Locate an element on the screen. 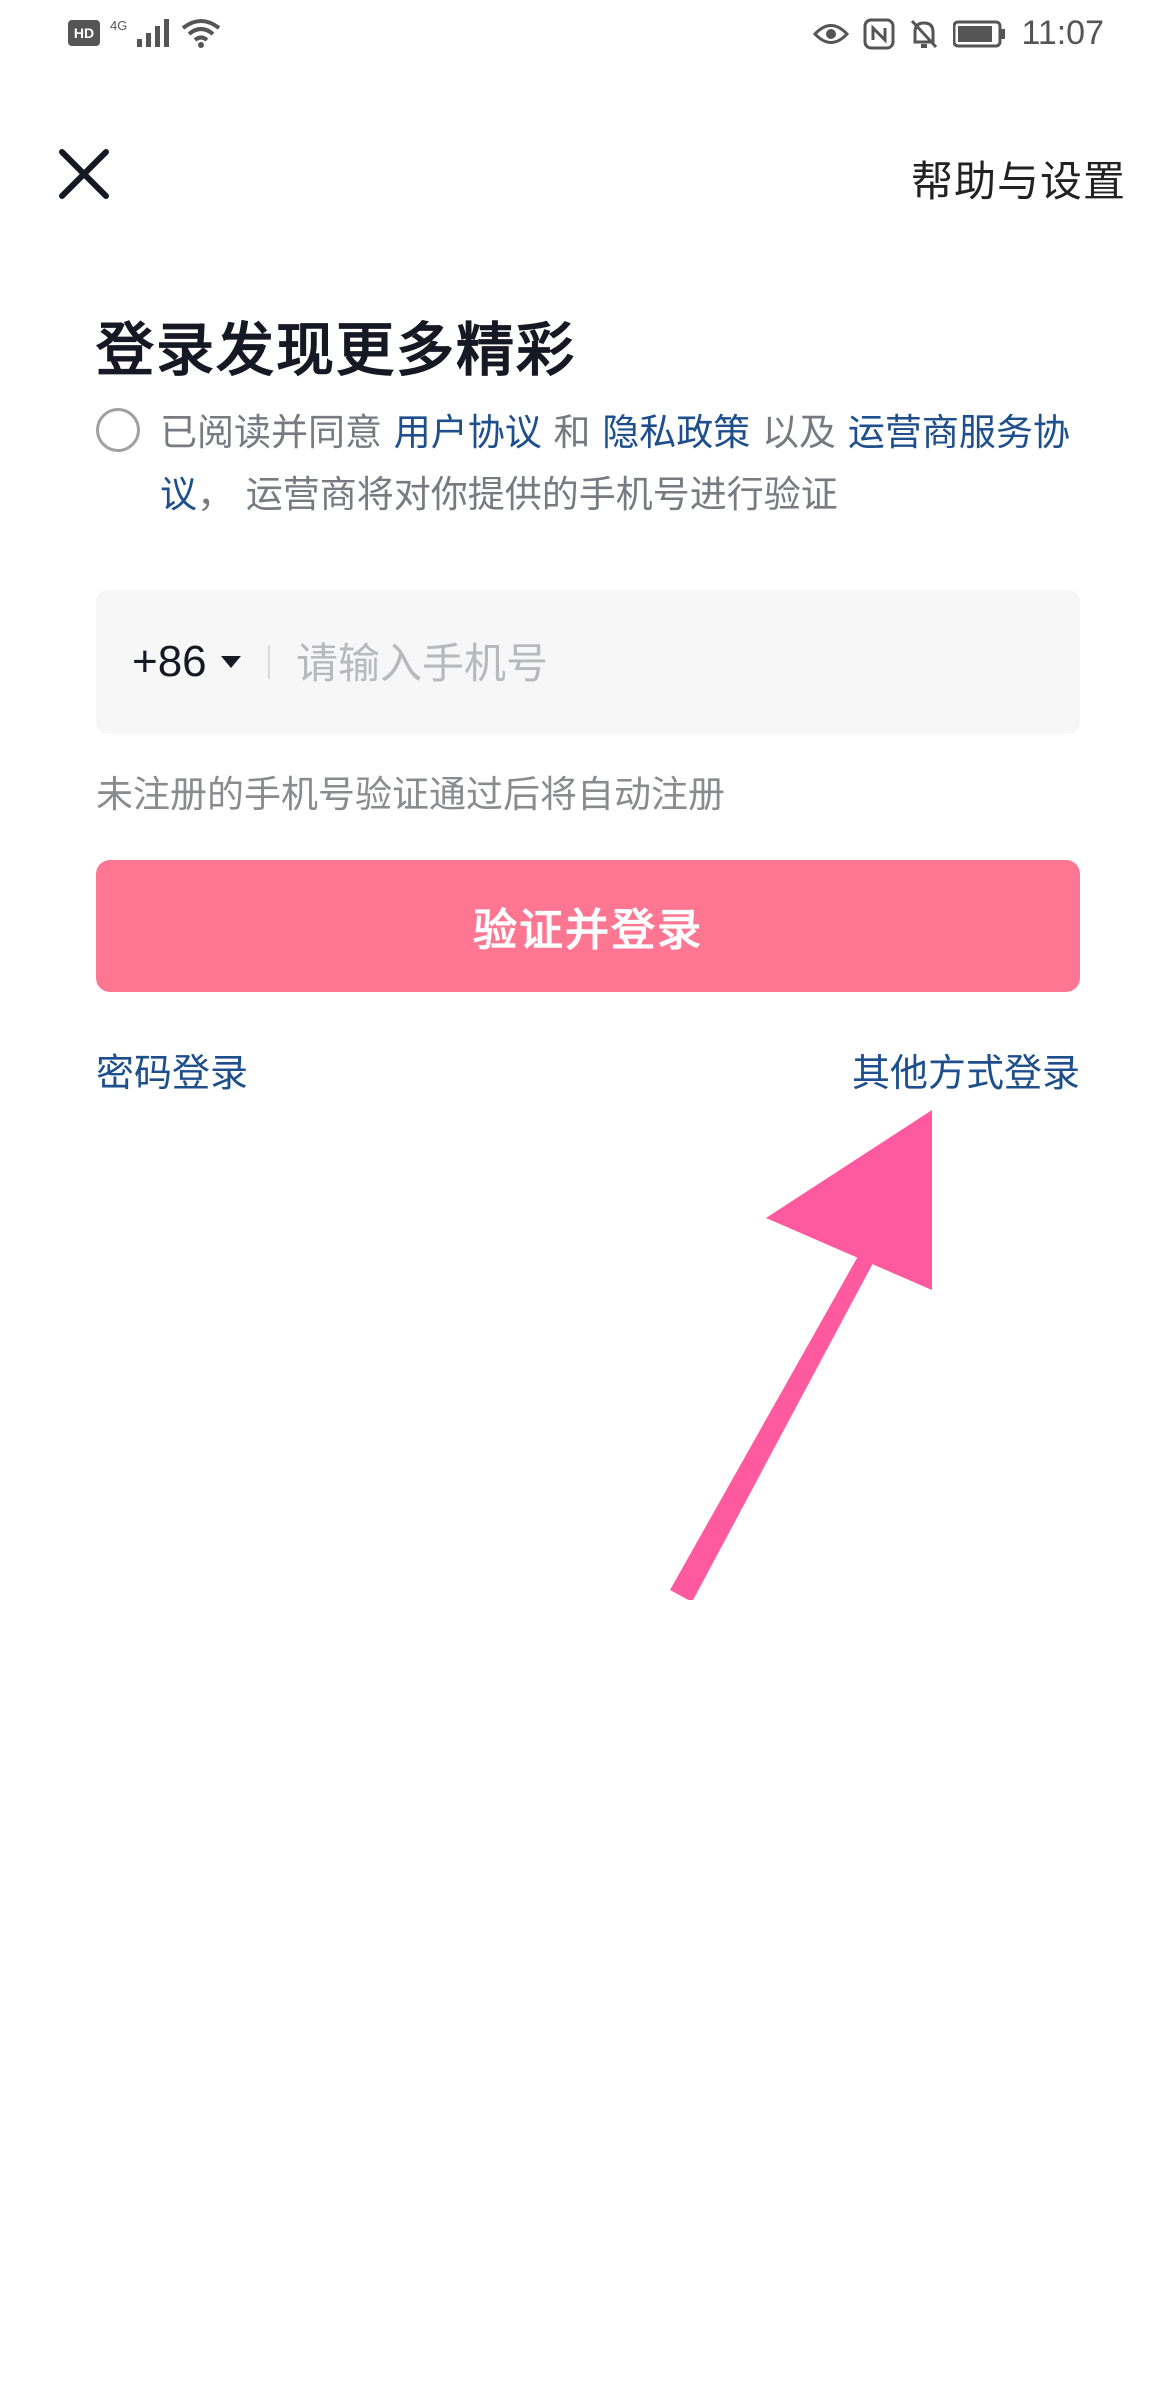 This screenshot has width=1176, height=2400. eye-icon is located at coordinates (831, 33).